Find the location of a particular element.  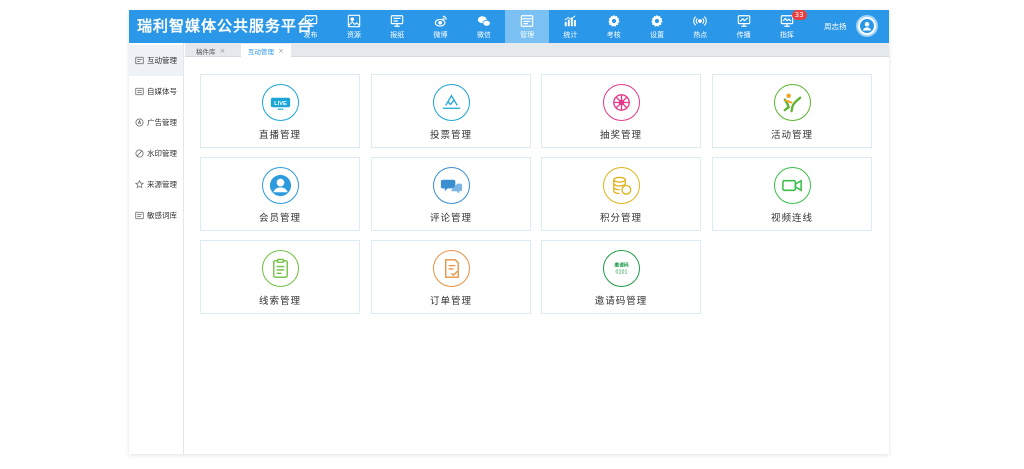

lottery-icon is located at coordinates (621, 102).